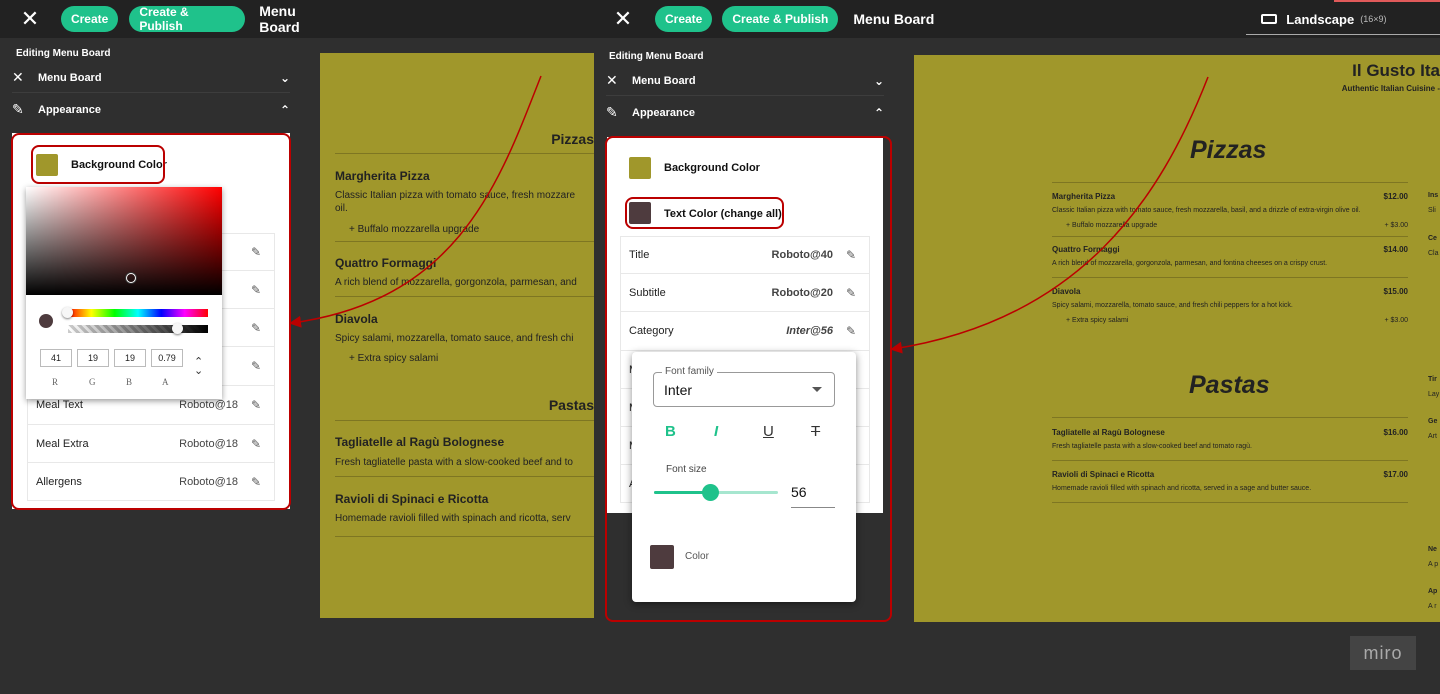 The width and height of the screenshot is (1440, 694). What do you see at coordinates (745, 331) in the screenshot?
I see `row-category: Category Inter@56 ✎` at bounding box center [745, 331].